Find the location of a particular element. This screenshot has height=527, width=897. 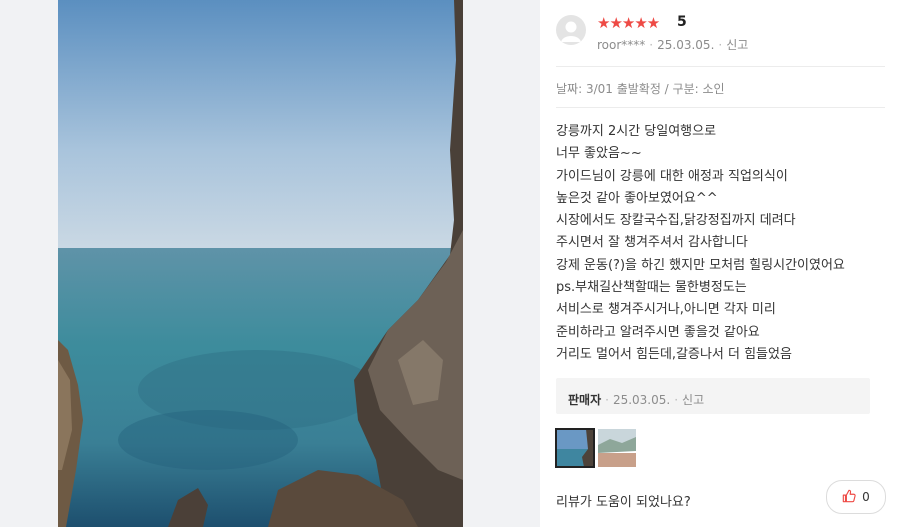

review-line: 높은것 같아 좋아보였어요^^ is located at coordinates (637, 198).